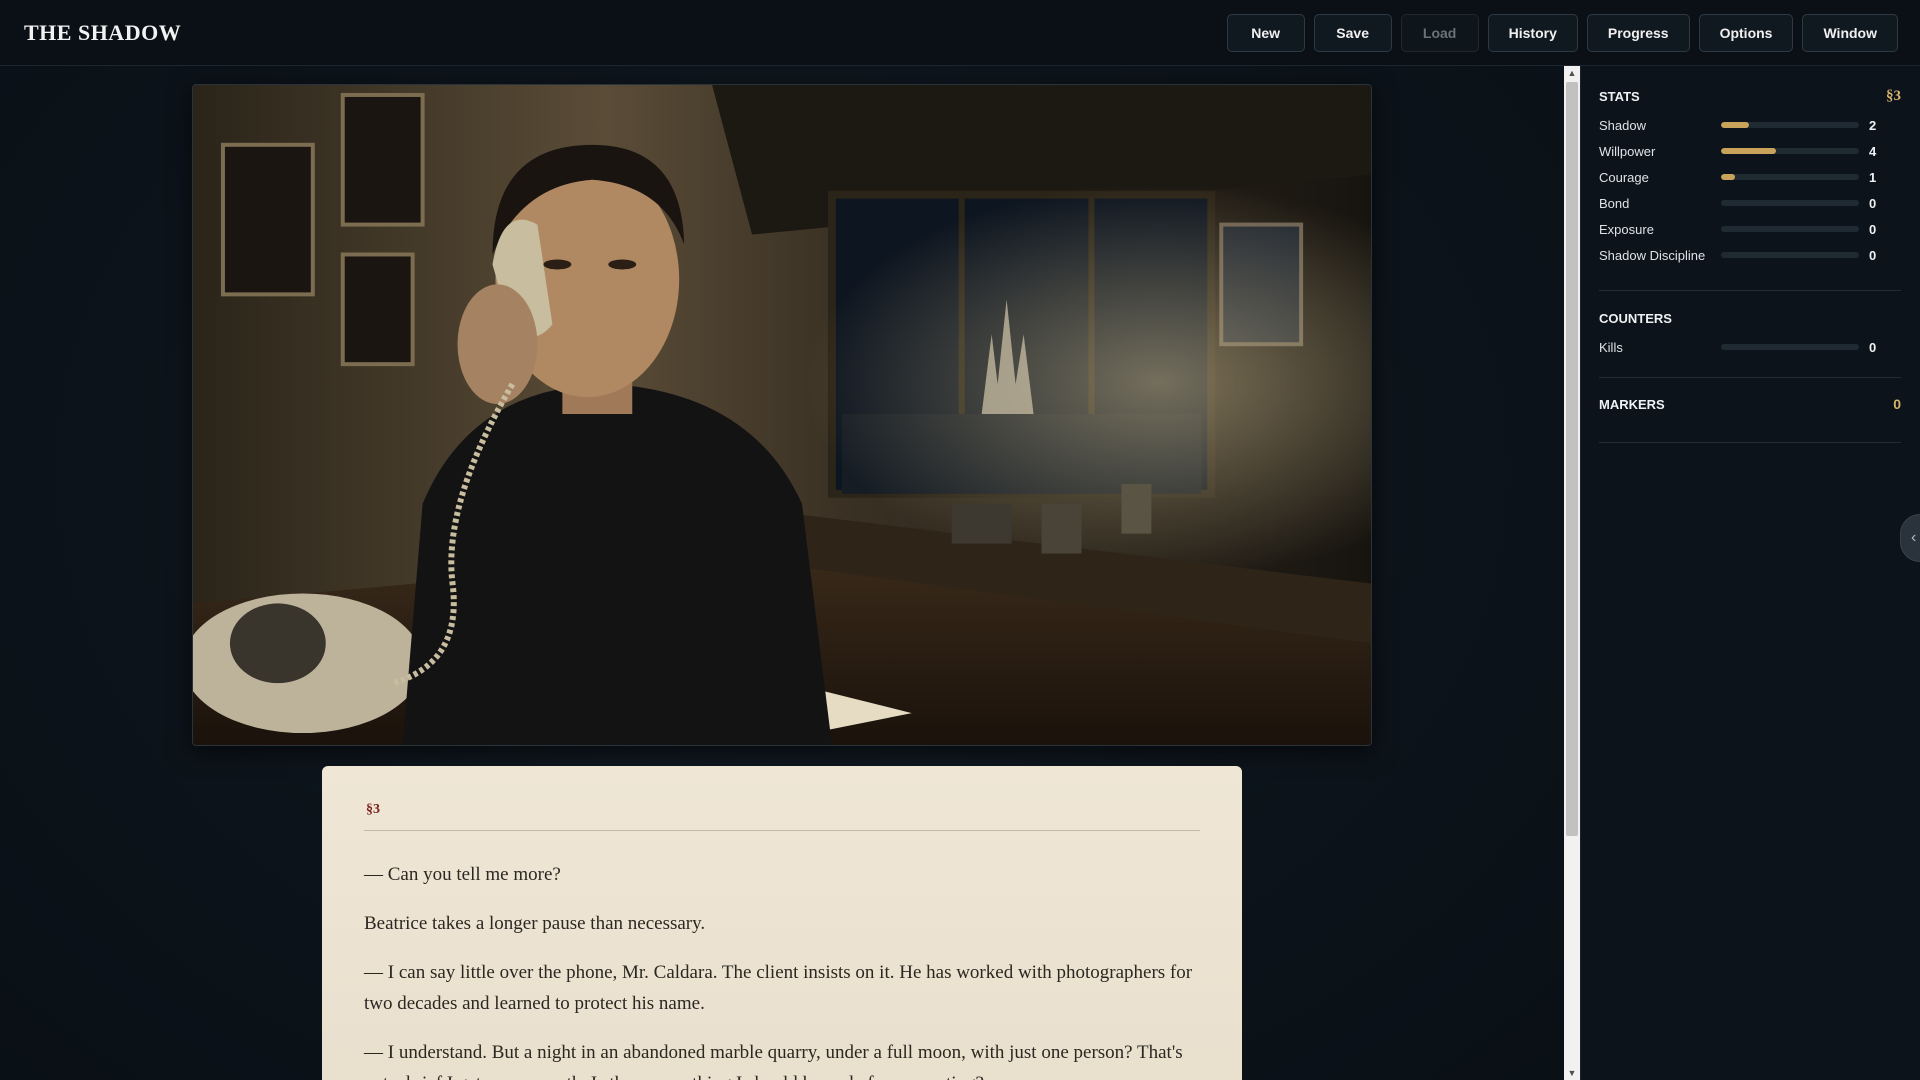 The width and height of the screenshot is (1920, 1080). I want to click on new-button: New, so click(1265, 33).